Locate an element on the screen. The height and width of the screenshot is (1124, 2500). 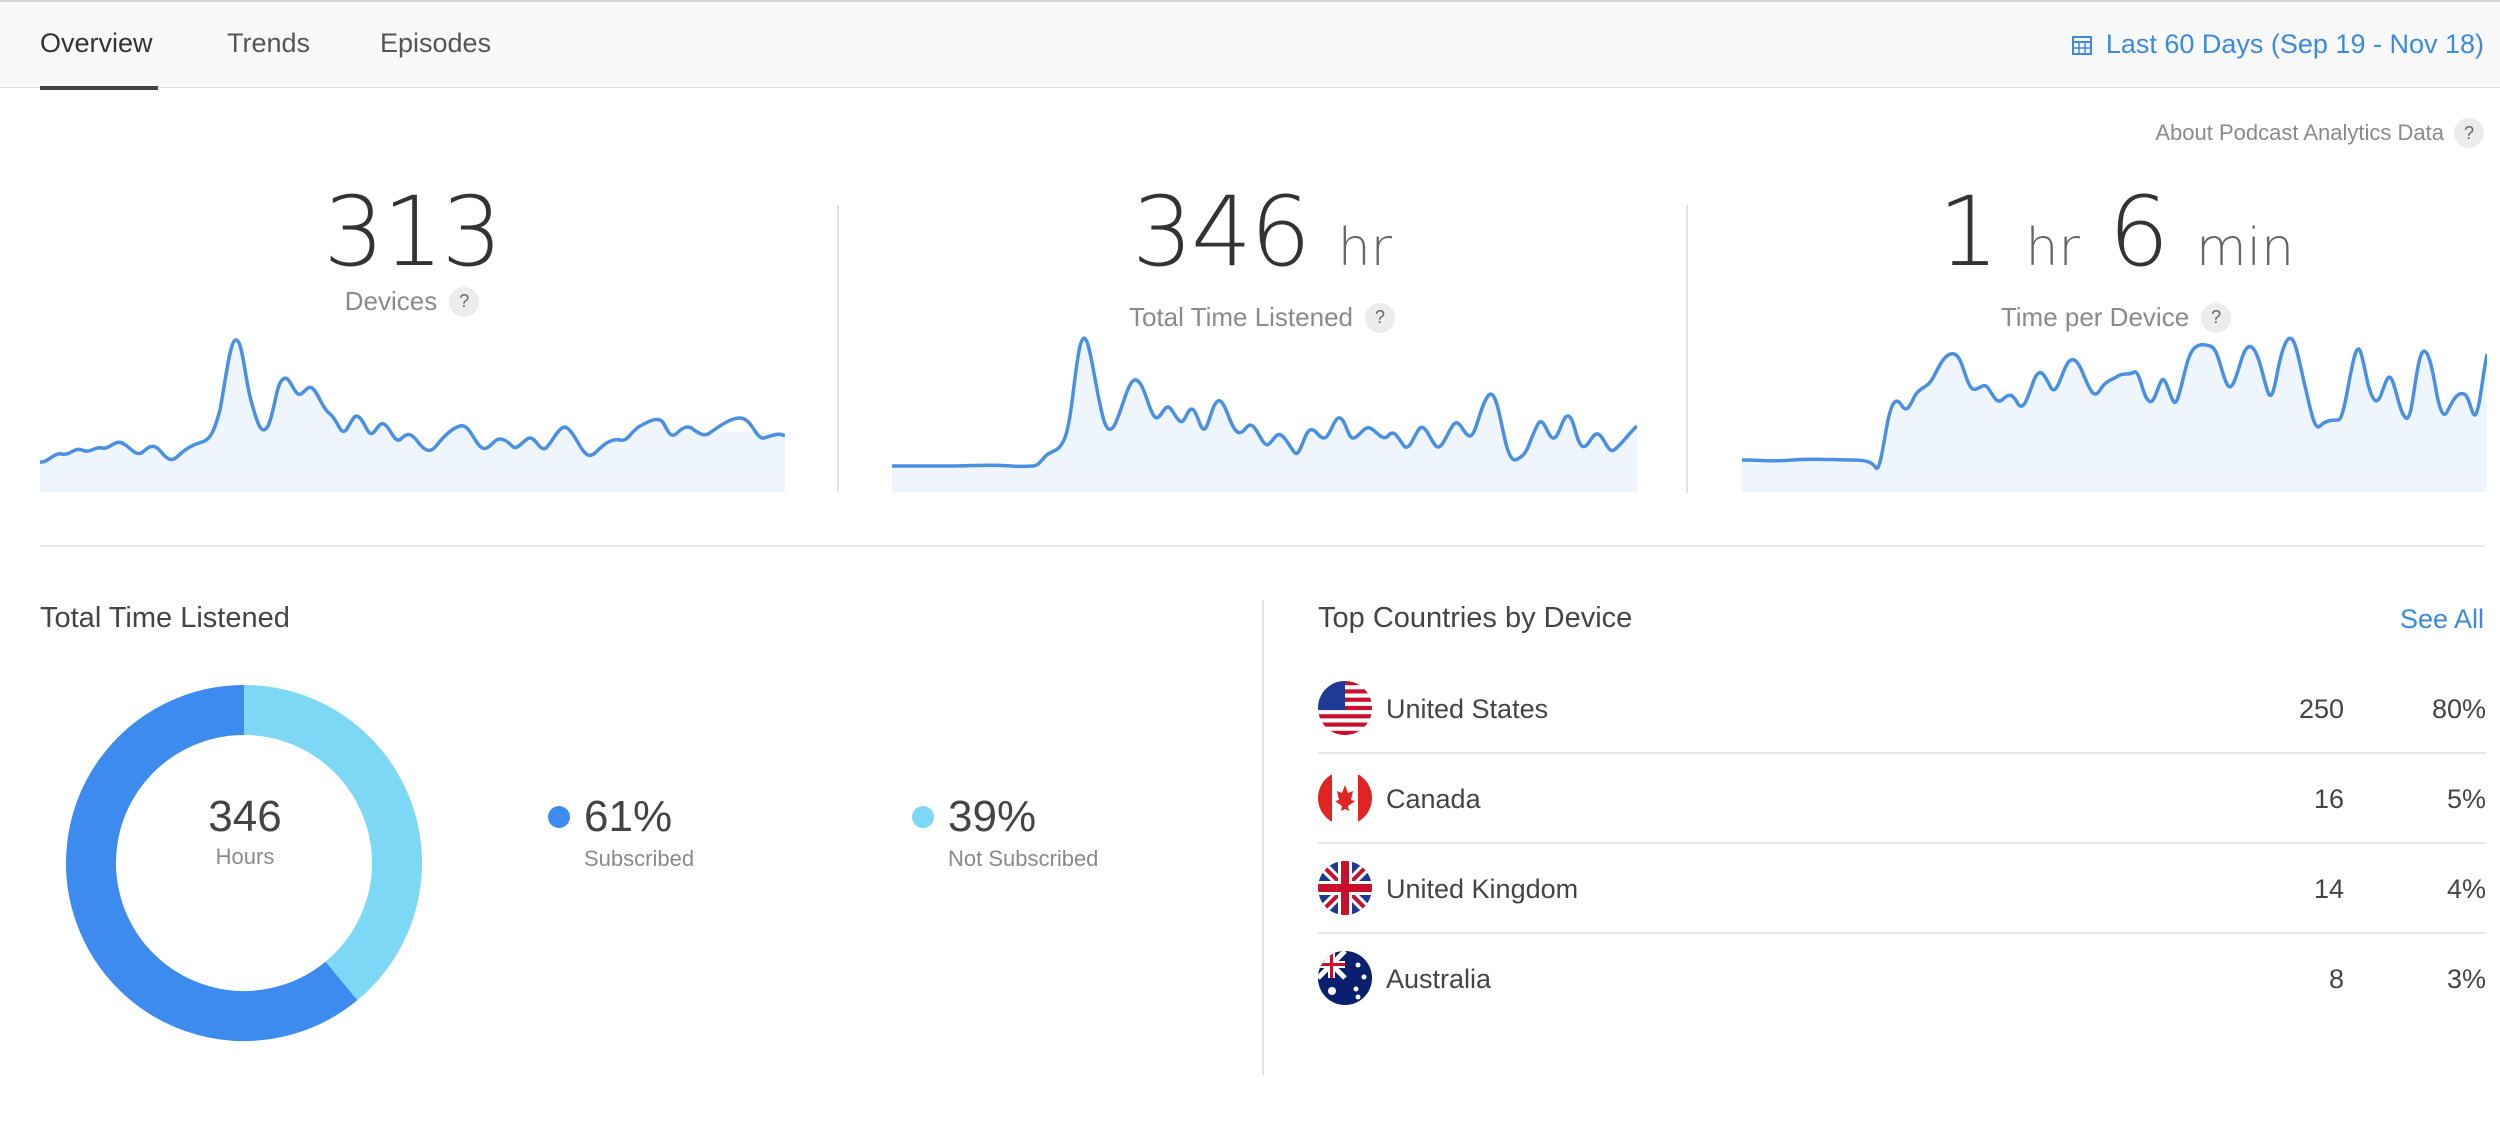
legend-pct-subscribed: 61% is located at coordinates (628, 816).